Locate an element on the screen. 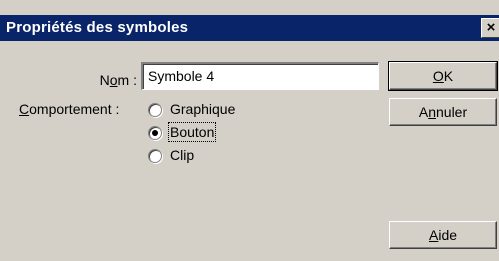 Image resolution: width=499 pixels, height=261 pixels. name-input-value: Symbole 4 is located at coordinates (181, 76).